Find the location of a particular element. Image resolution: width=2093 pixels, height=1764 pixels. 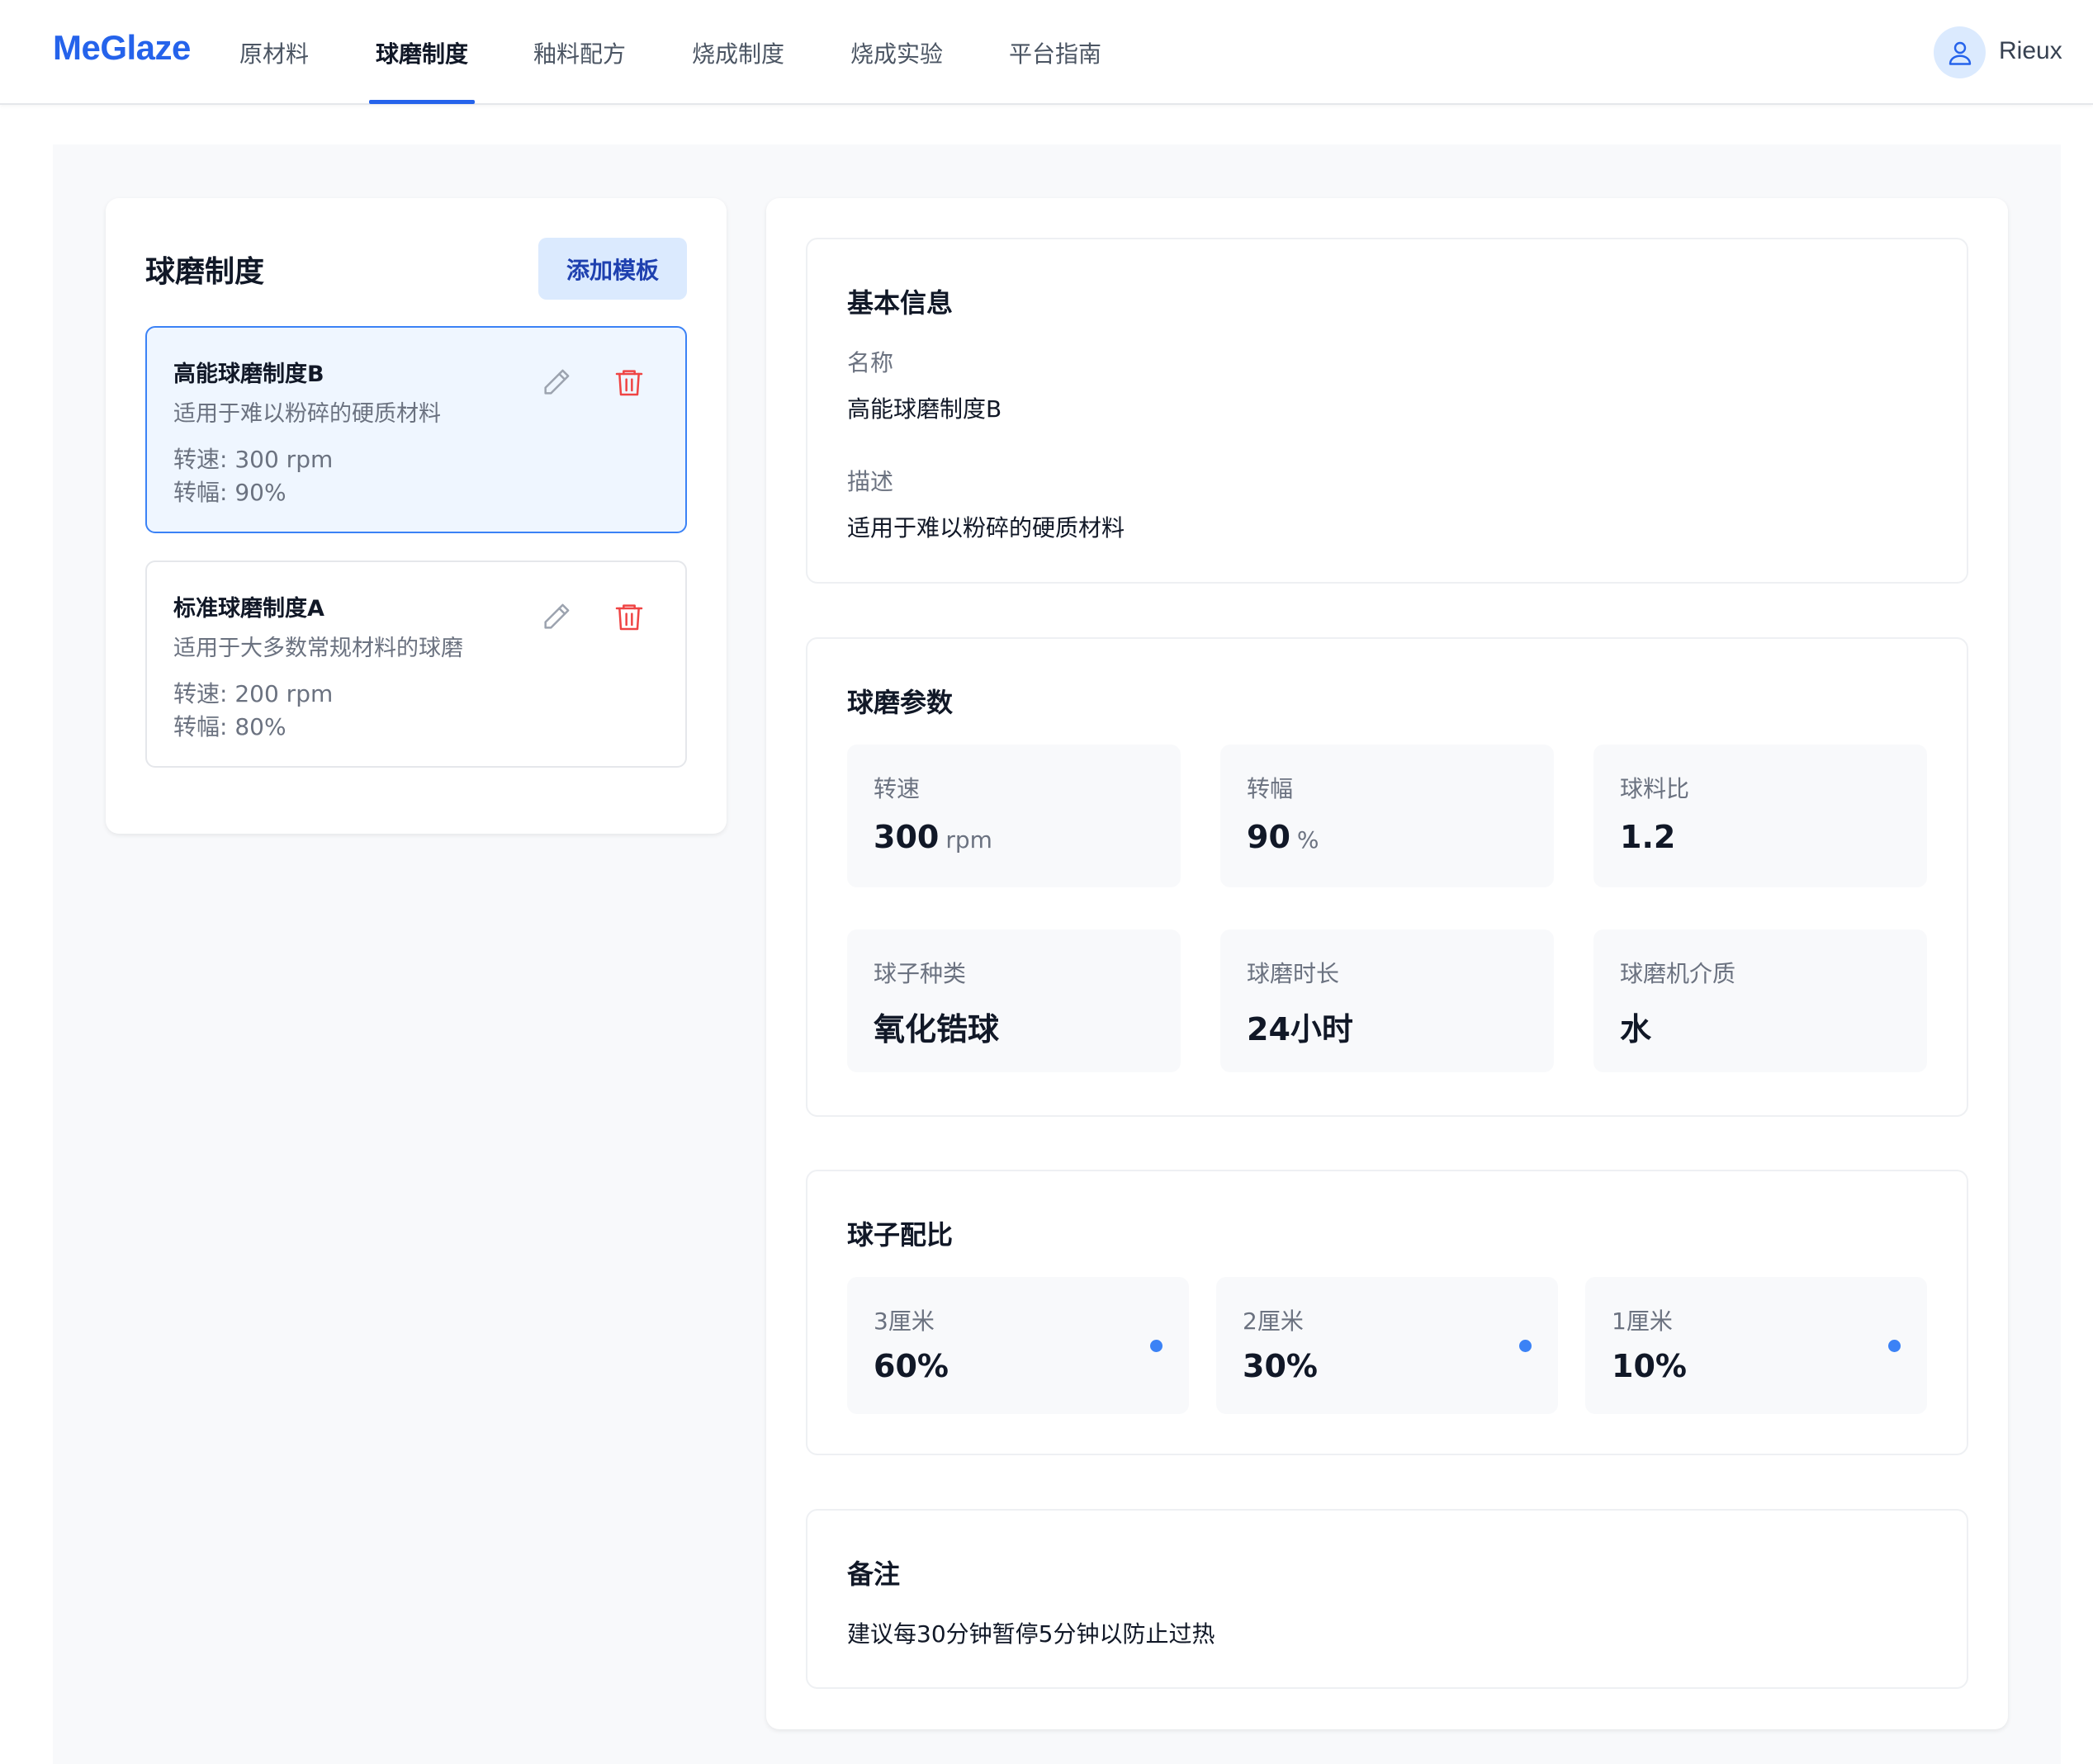

template-description: 适用于大多数常规材料的球磨 is located at coordinates (318, 649).